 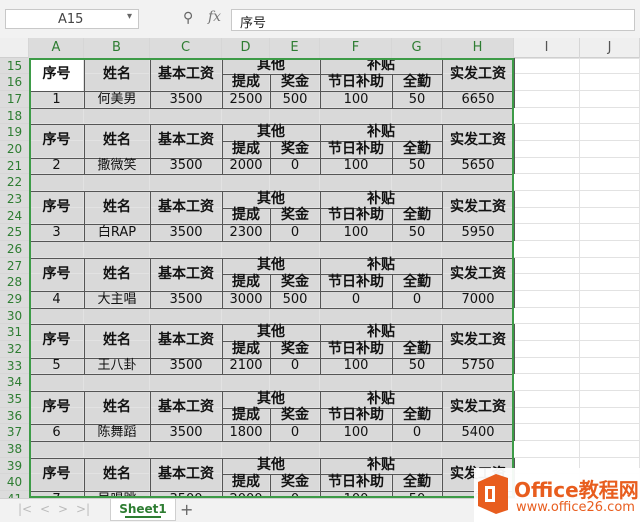 I want to click on watermark: Office教程网 www.office26.com, so click(x=557, y=495).